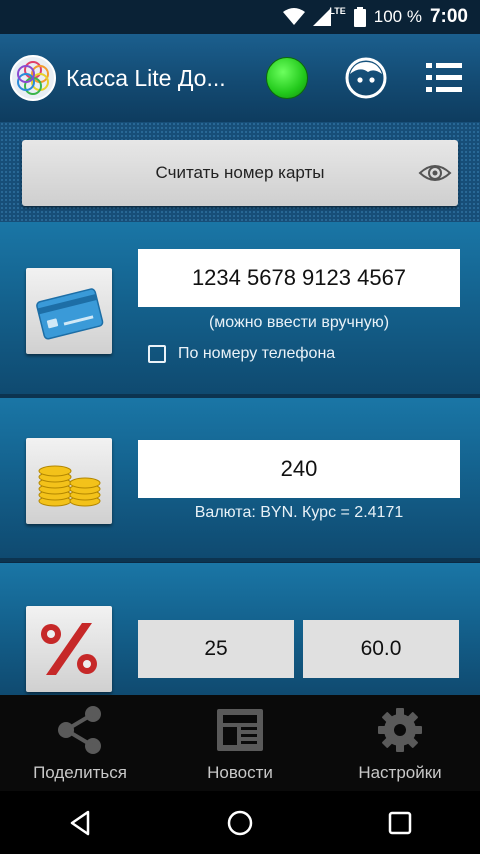 The image size is (480, 854). I want to click on percent-icon, so click(69, 649).